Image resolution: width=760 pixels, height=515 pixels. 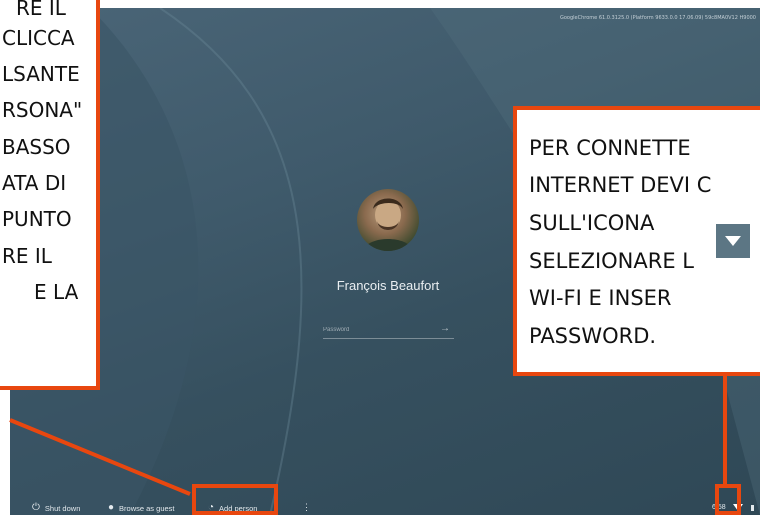 I want to click on callout-line-left, so click(x=100, y=457).